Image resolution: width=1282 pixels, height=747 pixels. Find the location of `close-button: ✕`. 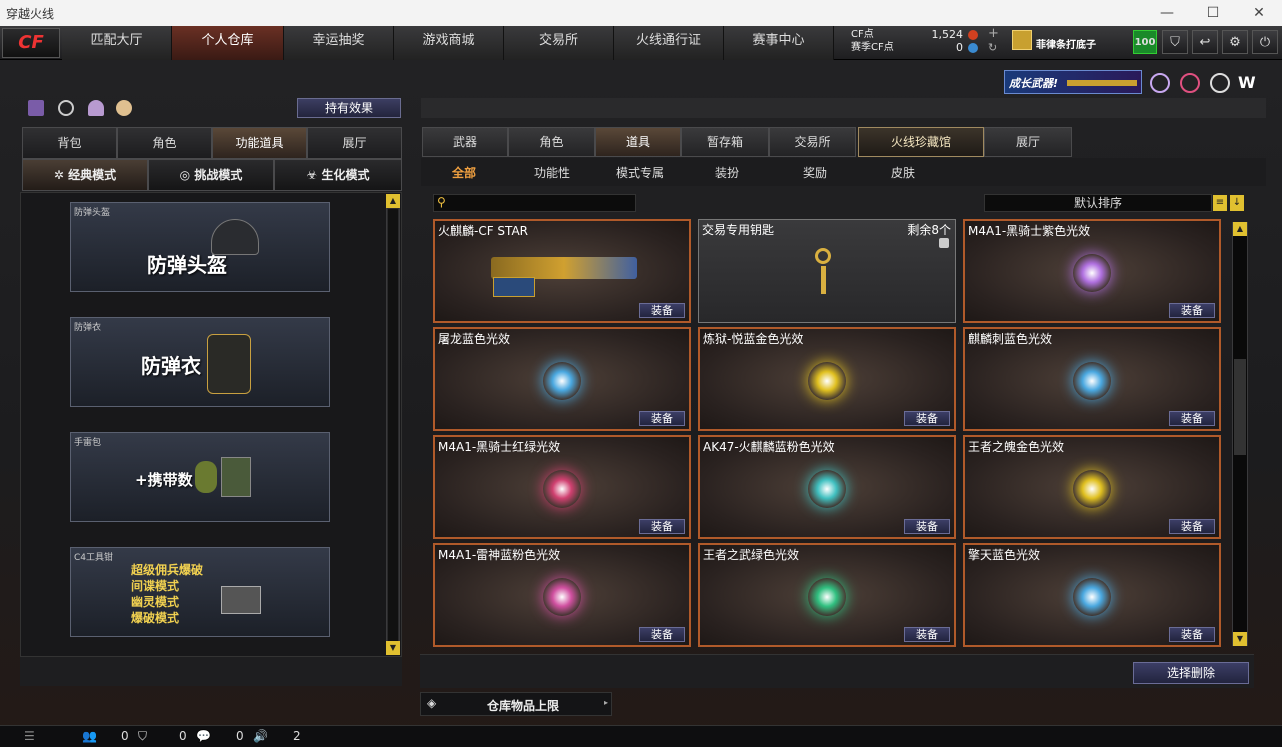

close-button: ✕ is located at coordinates (1259, 13).